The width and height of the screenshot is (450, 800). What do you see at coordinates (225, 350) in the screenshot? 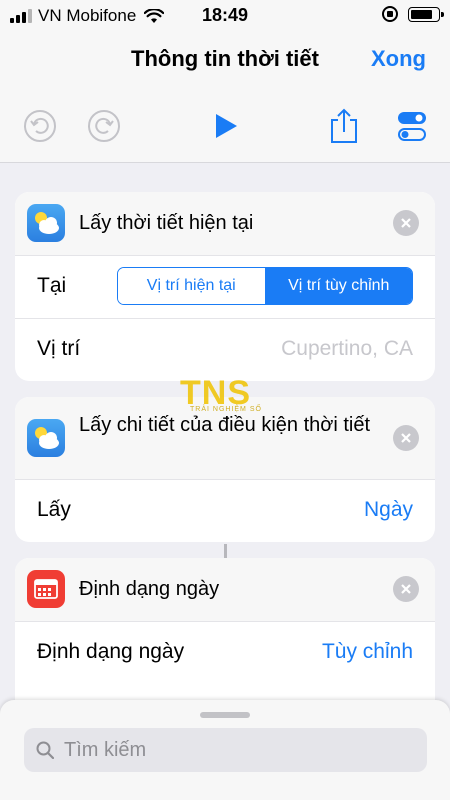
I see `location-row: Vị trí Cupertino, CA` at bounding box center [225, 350].